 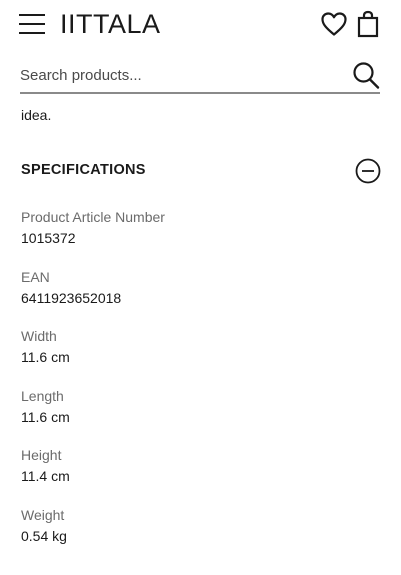 What do you see at coordinates (110, 24) in the screenshot?
I see `iittala-logo: IITTALA` at bounding box center [110, 24].